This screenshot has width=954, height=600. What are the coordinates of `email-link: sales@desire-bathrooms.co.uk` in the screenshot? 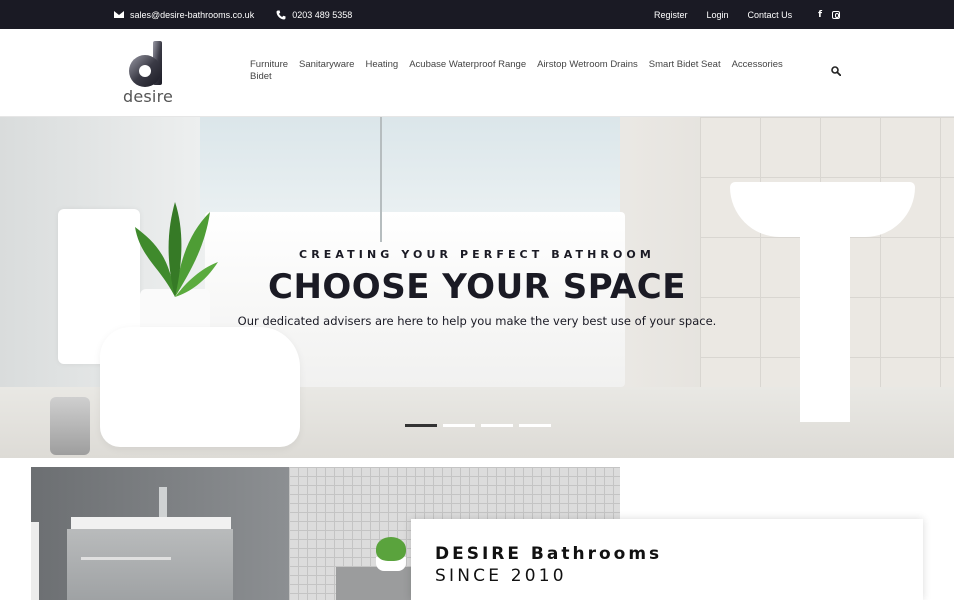 It's located at (184, 15).